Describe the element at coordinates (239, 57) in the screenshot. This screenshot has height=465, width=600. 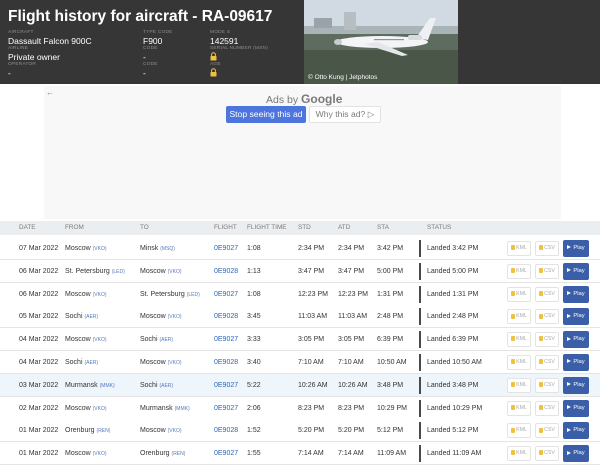
I see `msn-value` at that location.